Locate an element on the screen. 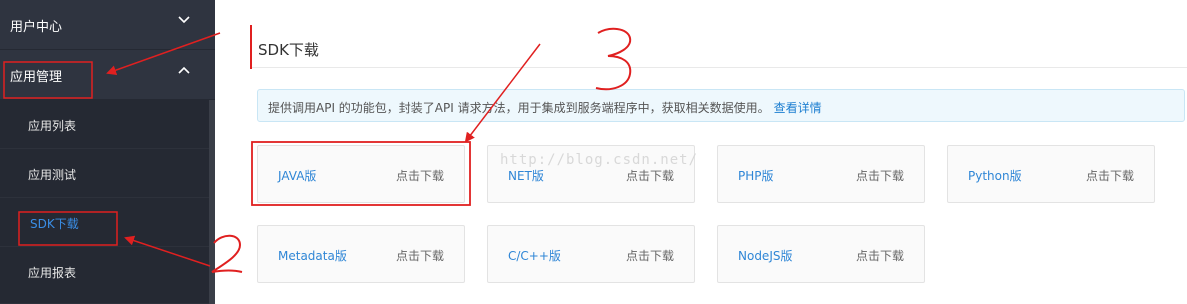 This screenshot has width=1187, height=304. sdk-card-nodejs: NodeJS版 点击下载 is located at coordinates (821, 254).